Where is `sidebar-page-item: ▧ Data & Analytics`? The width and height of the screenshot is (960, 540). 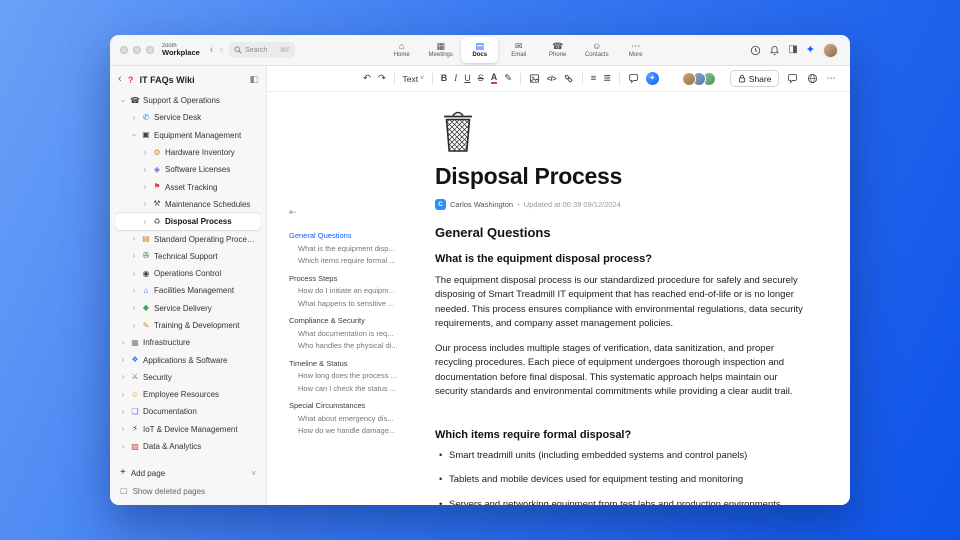
sidebar-page-item: ▧ Data & Analytics is located at coordinates (188, 446).